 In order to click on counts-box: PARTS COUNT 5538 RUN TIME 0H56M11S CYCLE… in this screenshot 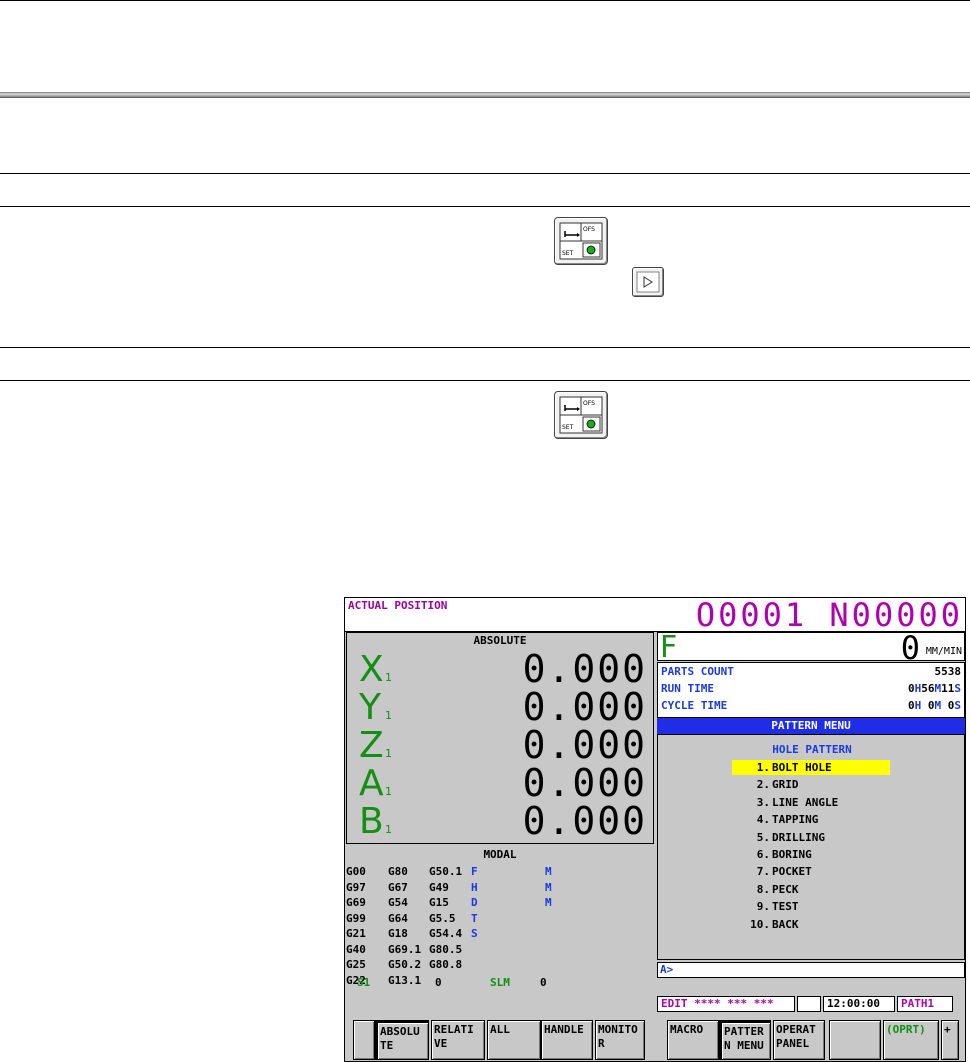, I will do `click(811, 690)`.